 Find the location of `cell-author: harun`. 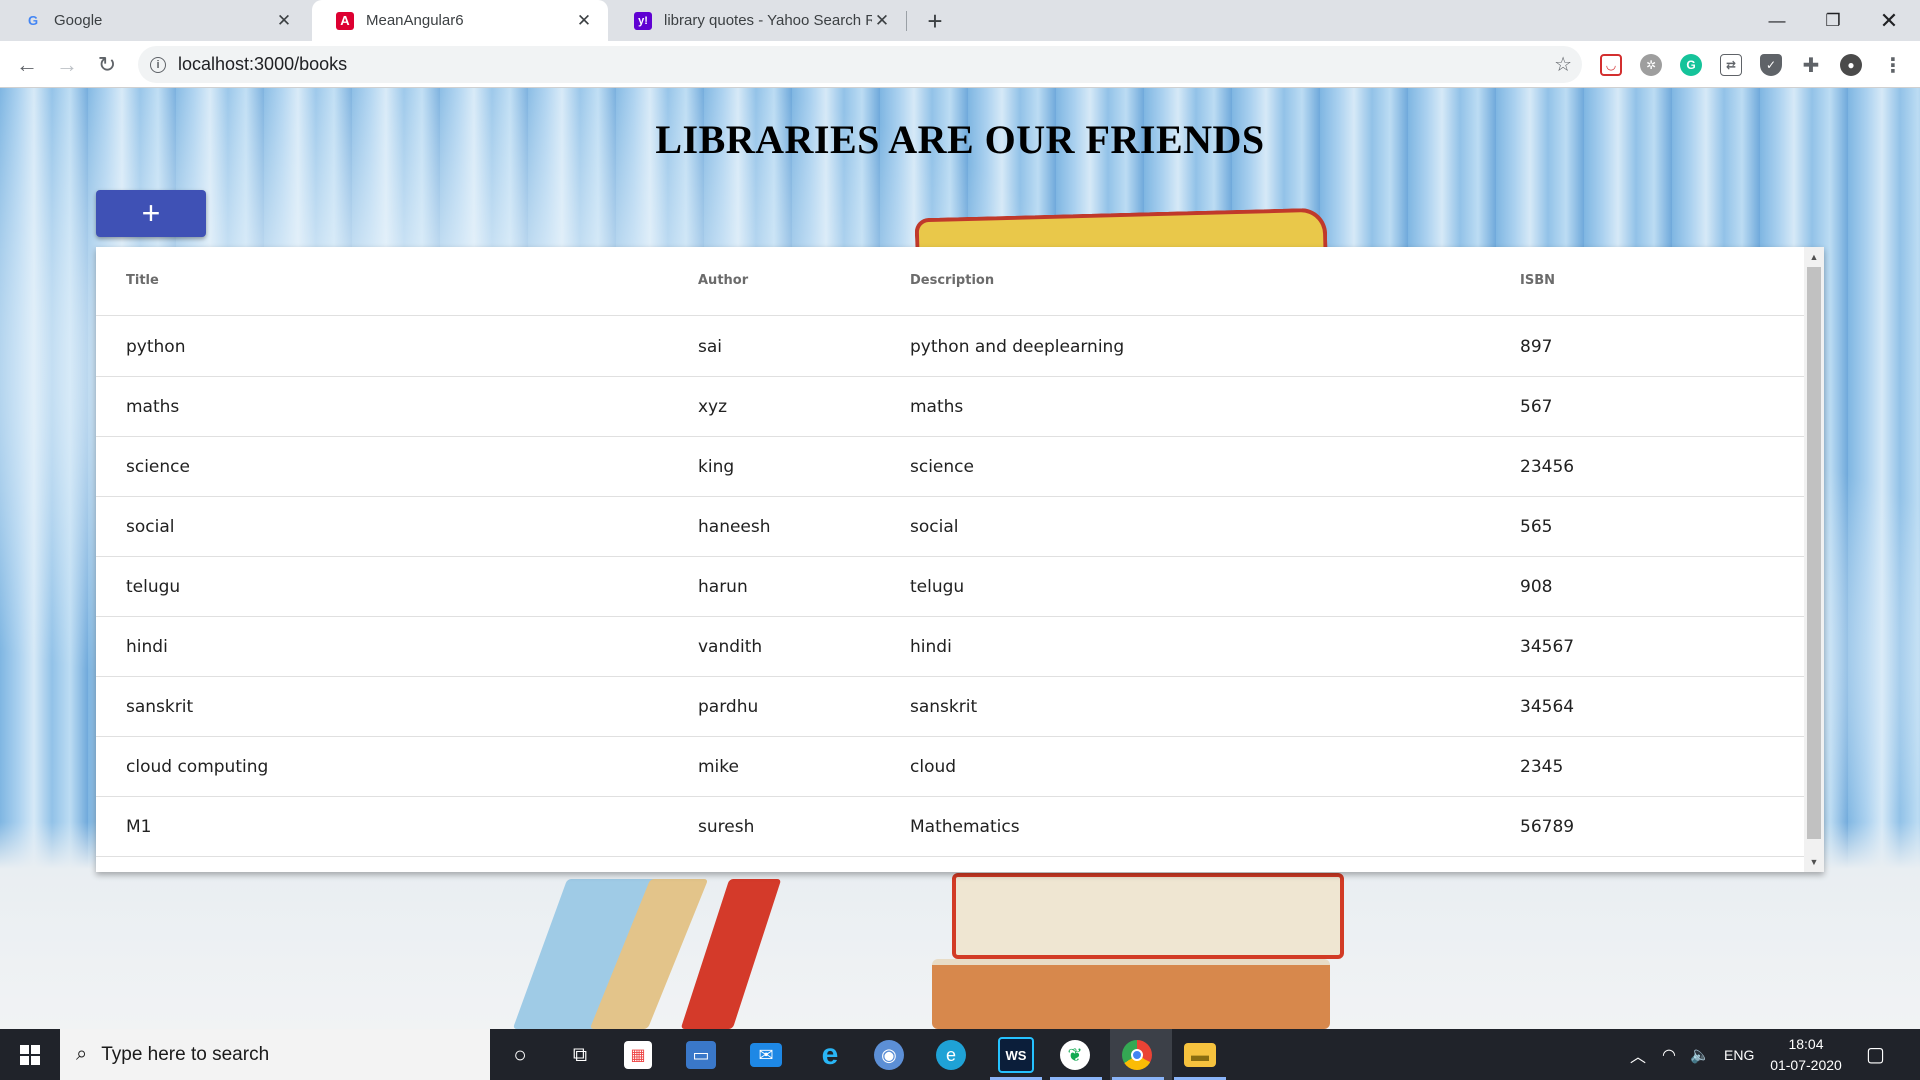

cell-author: harun is located at coordinates (723, 587).